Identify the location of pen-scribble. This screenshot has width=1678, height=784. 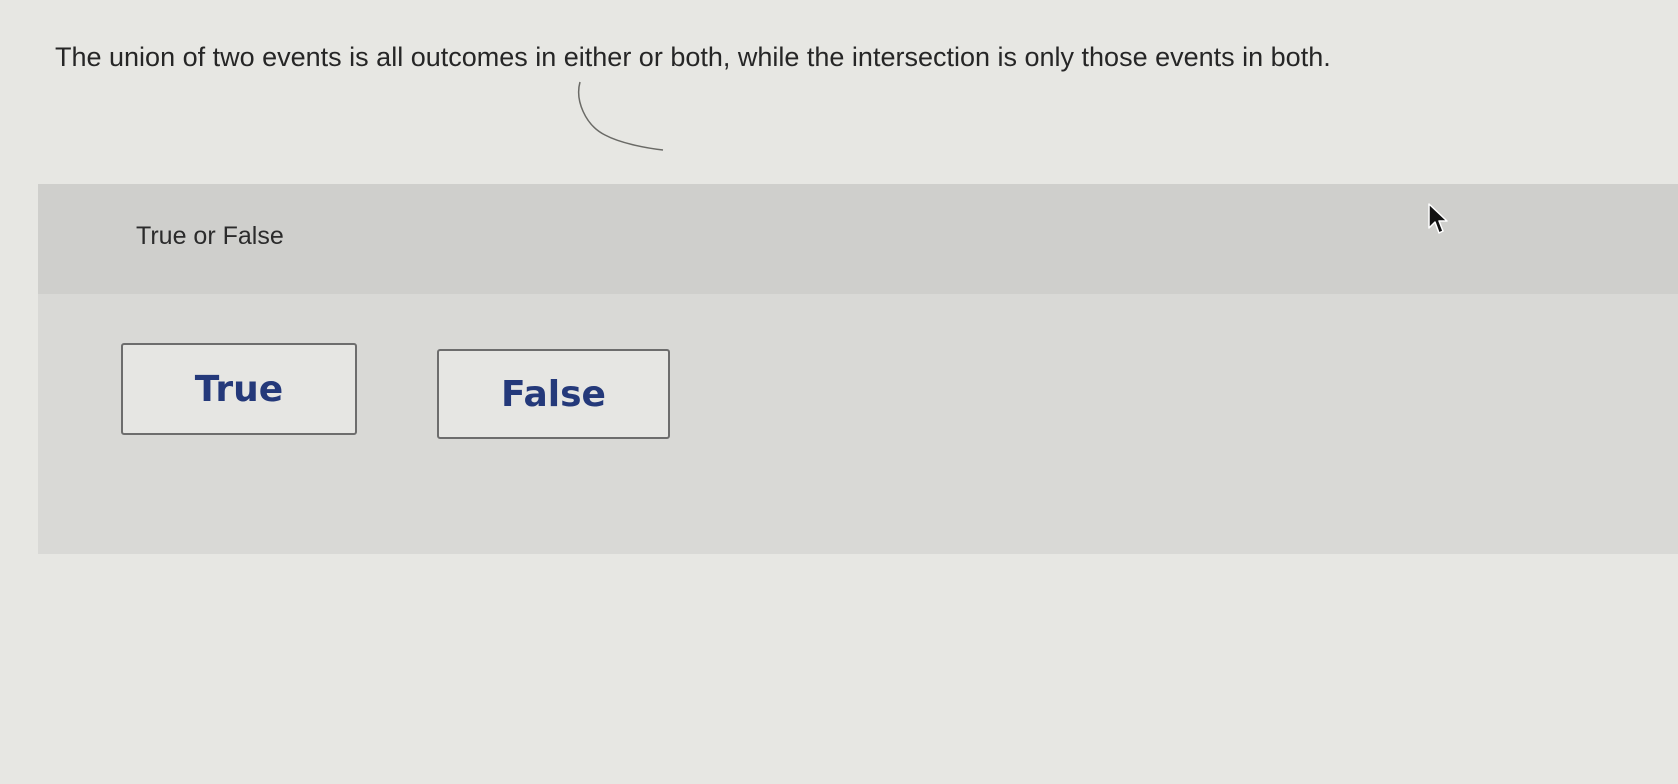
(621, 116).